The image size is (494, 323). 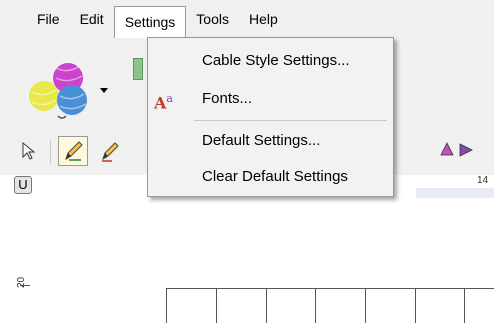 What do you see at coordinates (263, 19) in the screenshot?
I see `menu-help: Help` at bounding box center [263, 19].